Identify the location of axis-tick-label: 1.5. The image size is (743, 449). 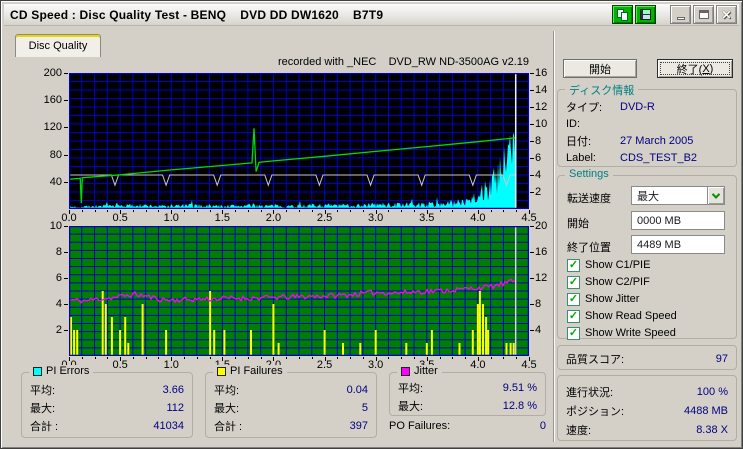
(222, 218).